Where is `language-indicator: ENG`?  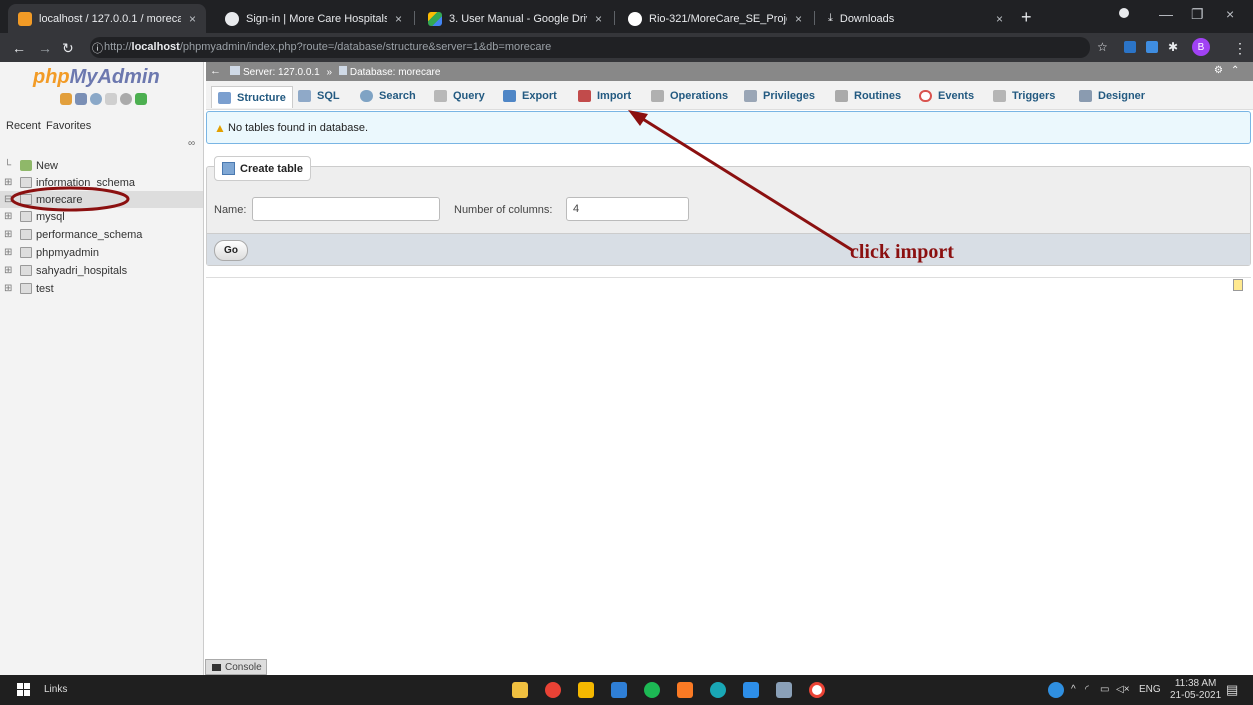 language-indicator: ENG is located at coordinates (1150, 689).